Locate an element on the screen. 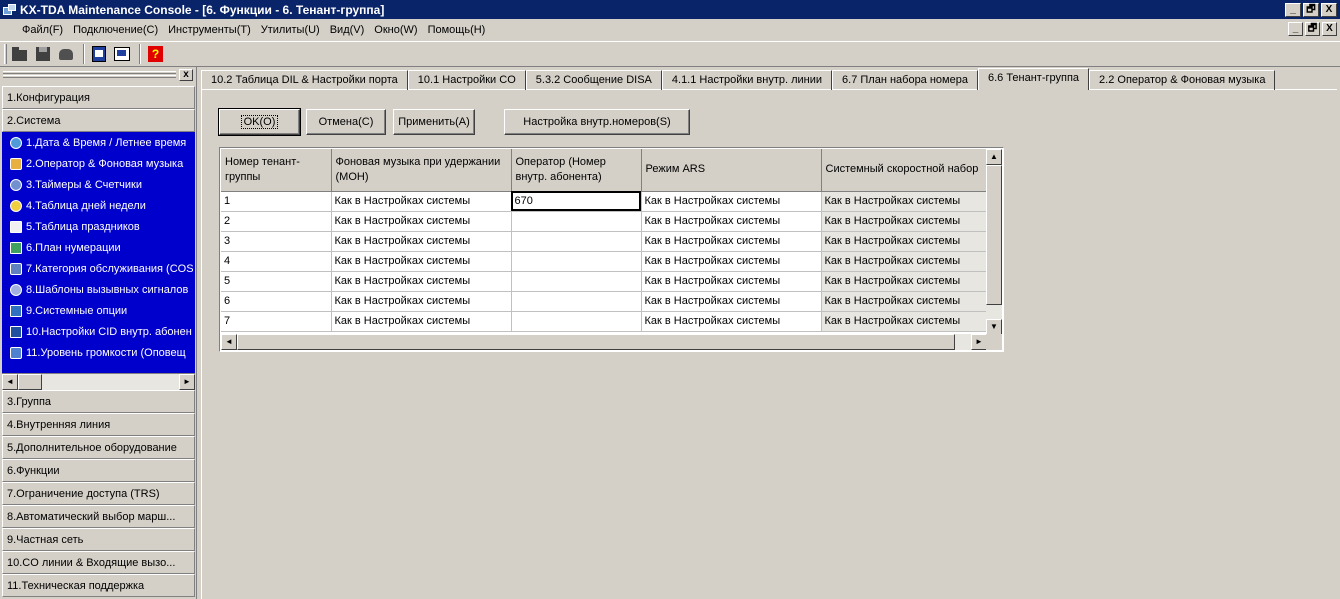 The image size is (1340, 599). sidebar-horizontal-scrollbar: ◄ ► is located at coordinates (98, 381).